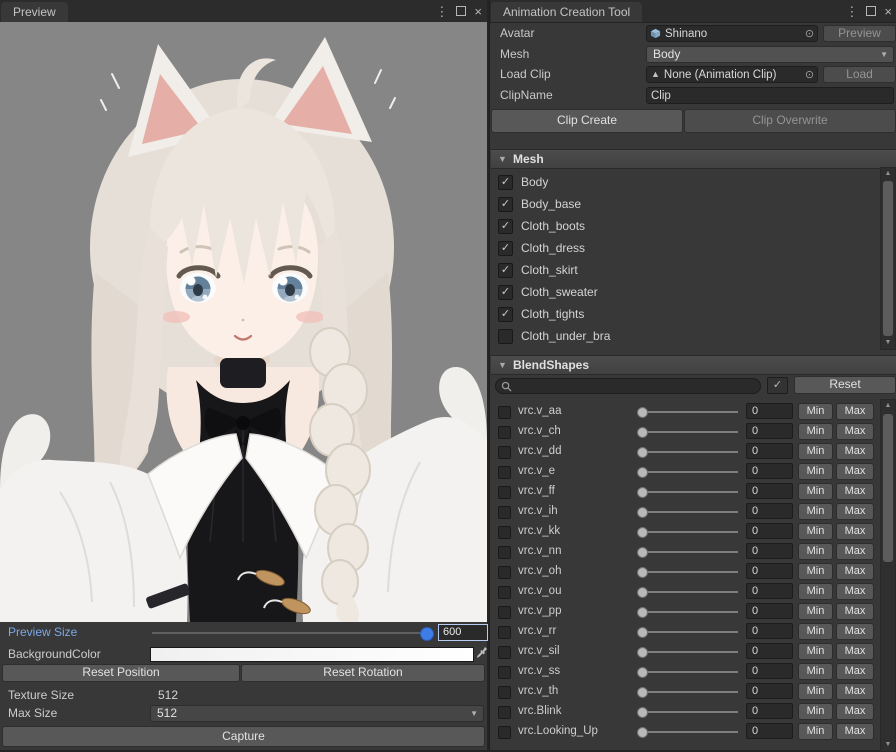 The image size is (896, 752). Describe the element at coordinates (363, 673) in the screenshot. I see `reset-rotation-button: Reset Rotation` at that location.